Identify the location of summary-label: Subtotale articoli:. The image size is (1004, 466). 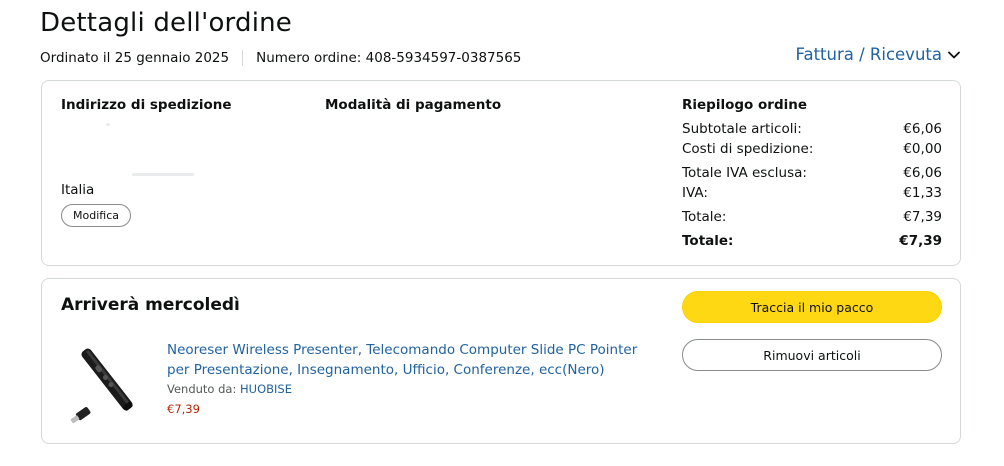
(742, 129).